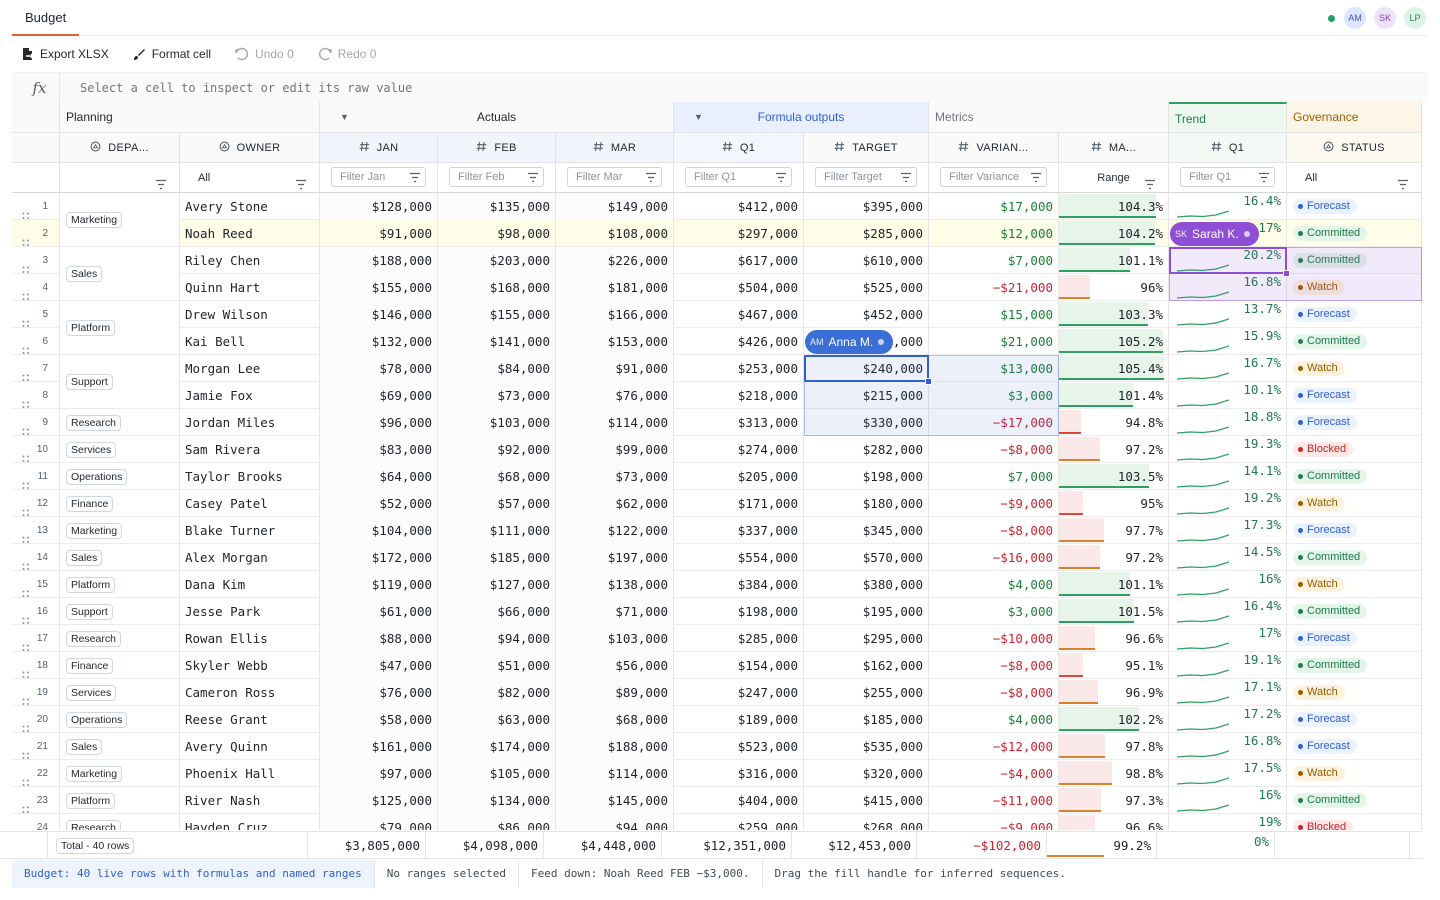  I want to click on department-merged-cell: Sales, so click(120, 274).